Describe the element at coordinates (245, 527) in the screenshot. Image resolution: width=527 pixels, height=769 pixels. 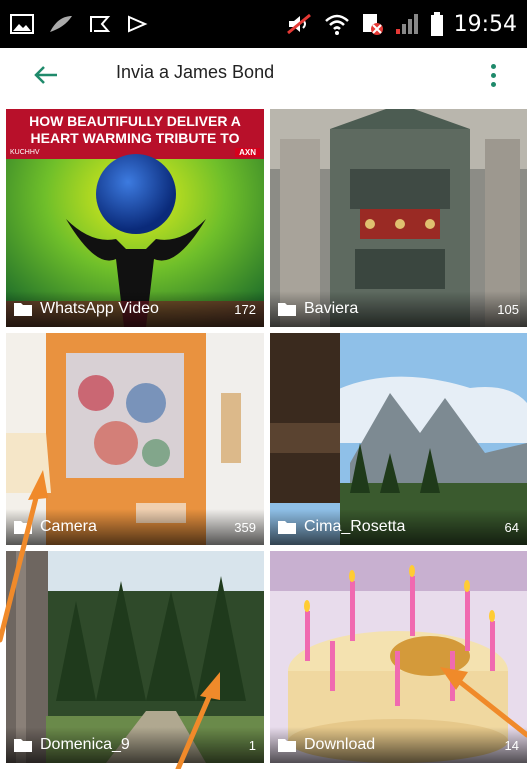
I see `album-count: 359` at that location.